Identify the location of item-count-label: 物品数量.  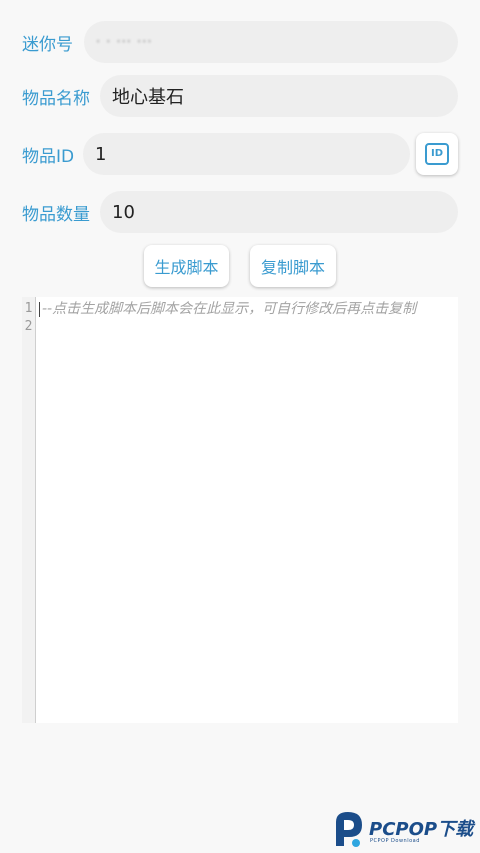
(56, 214).